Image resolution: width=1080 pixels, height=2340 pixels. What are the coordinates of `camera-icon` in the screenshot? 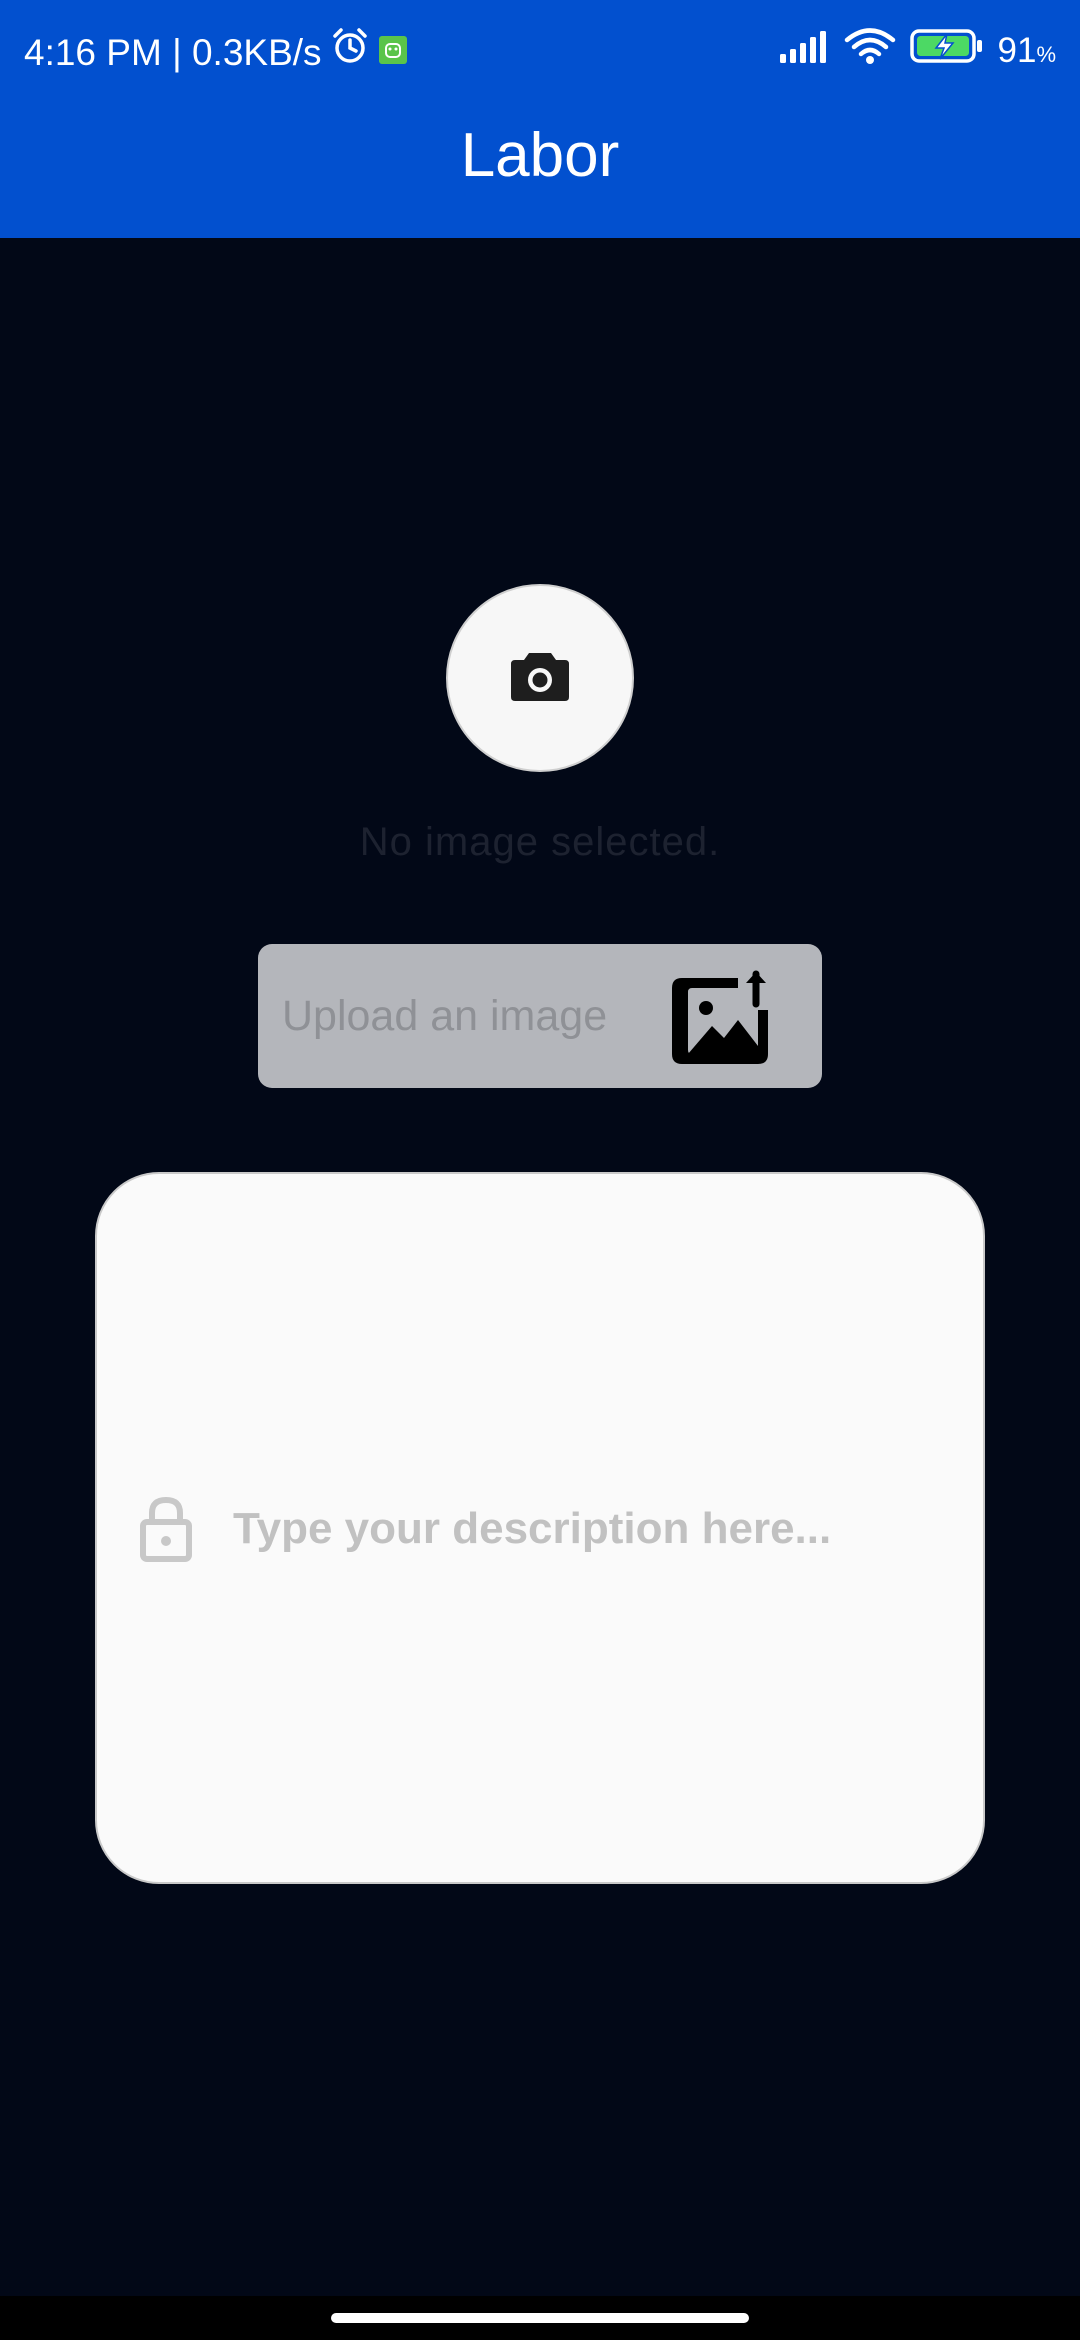 It's located at (540, 678).